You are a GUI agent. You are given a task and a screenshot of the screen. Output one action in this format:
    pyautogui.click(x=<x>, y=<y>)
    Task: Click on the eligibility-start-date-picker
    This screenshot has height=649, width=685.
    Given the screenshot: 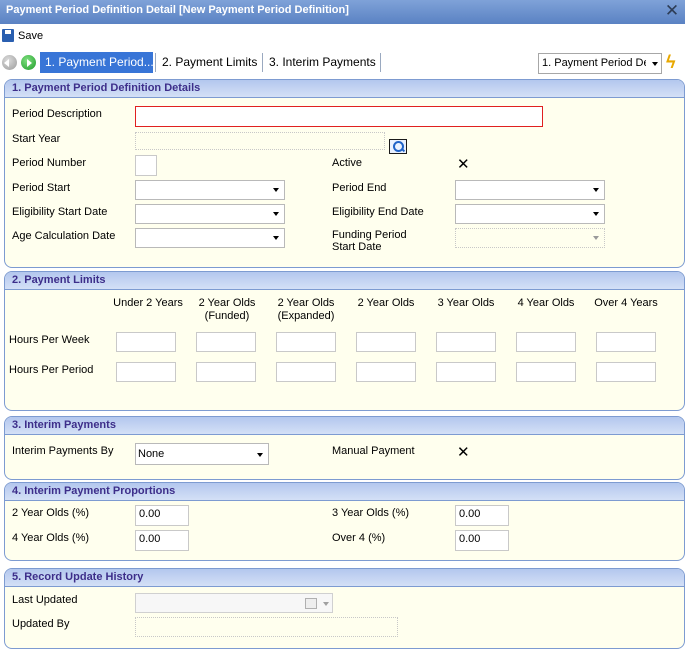 What is the action you would take?
    pyautogui.click(x=210, y=214)
    